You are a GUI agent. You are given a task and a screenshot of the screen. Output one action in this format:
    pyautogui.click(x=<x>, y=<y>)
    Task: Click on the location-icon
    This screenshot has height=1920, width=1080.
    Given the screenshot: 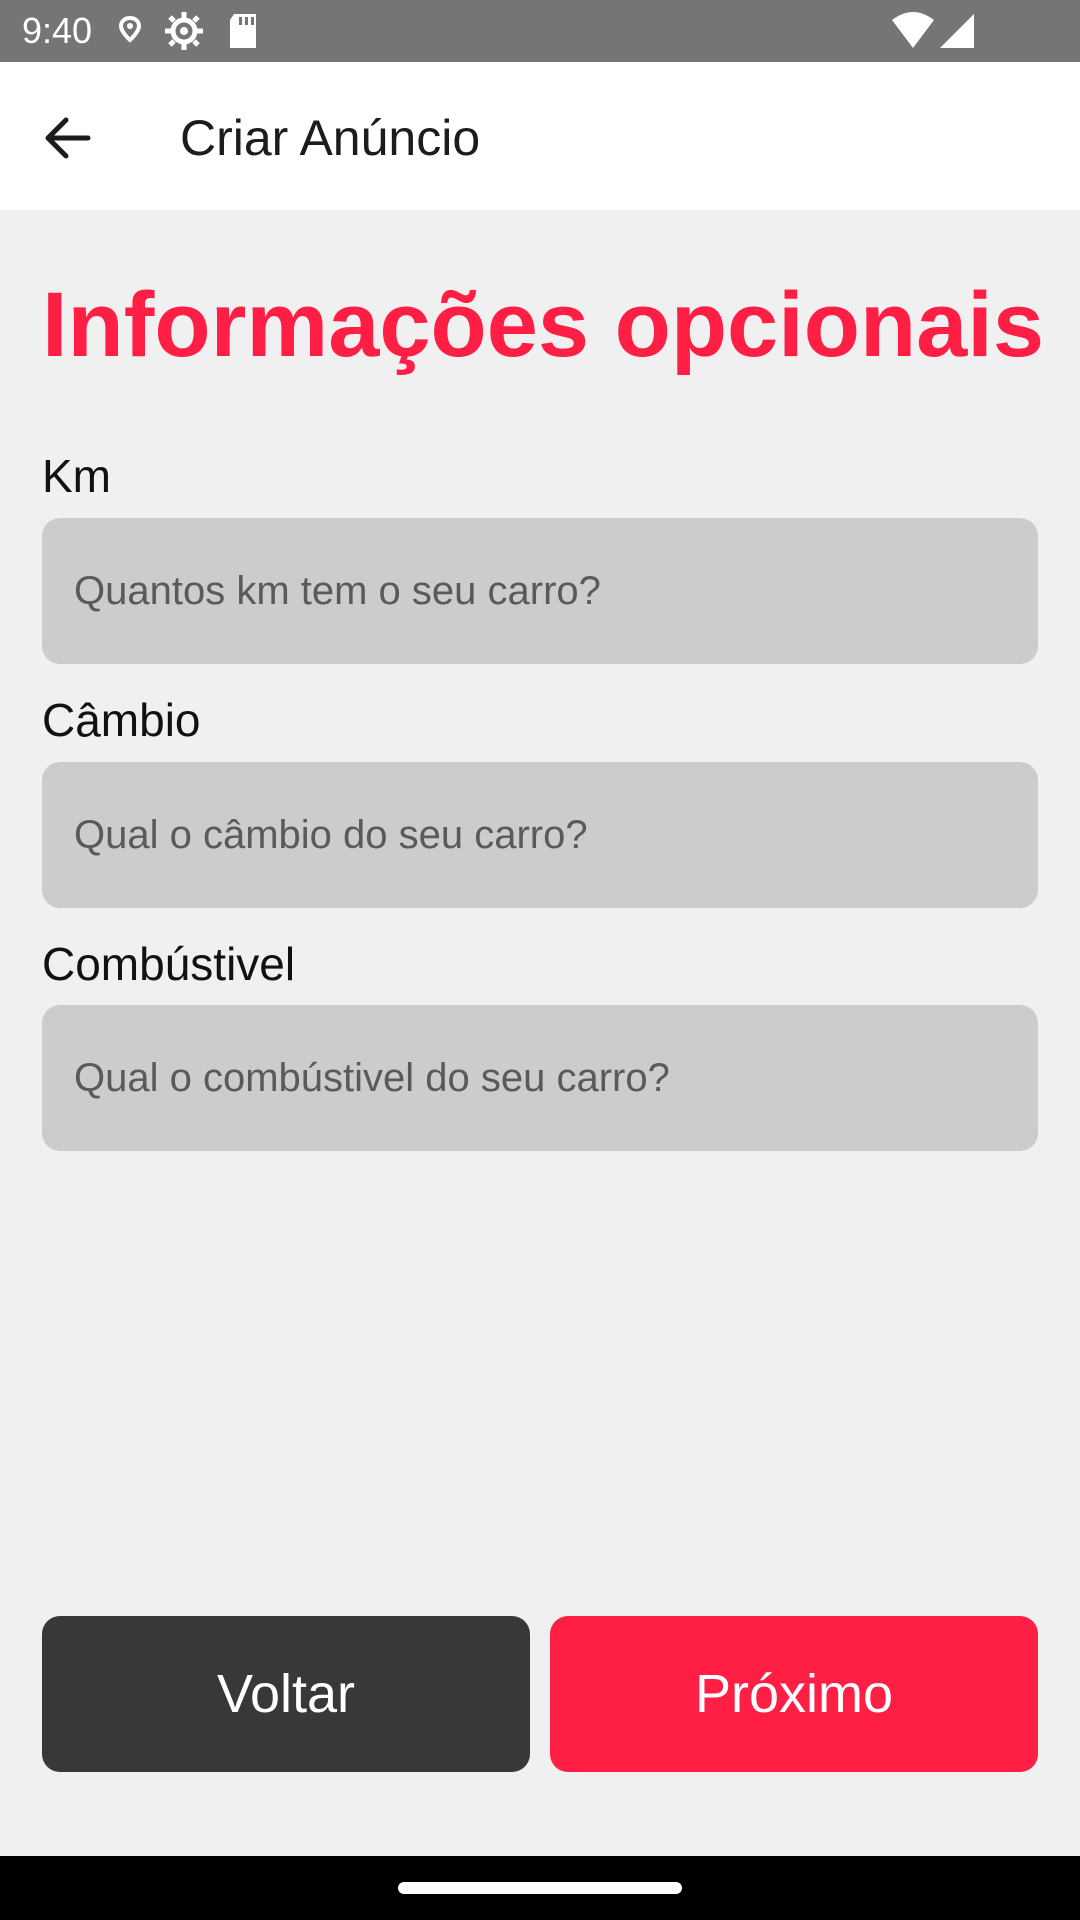 What is the action you would take?
    pyautogui.click(x=130, y=31)
    